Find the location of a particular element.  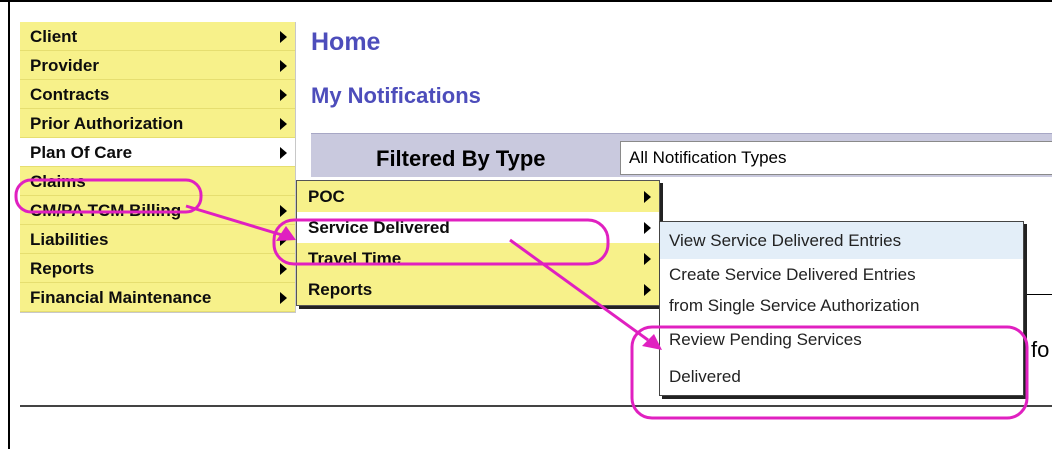

menu-item-label: Liabilities is located at coordinates (69, 239).